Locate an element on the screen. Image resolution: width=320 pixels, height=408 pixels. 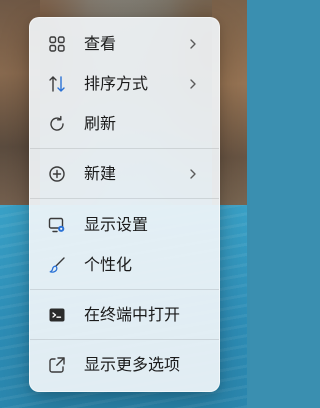
menu-item-display-settings: 显示设置 is located at coordinates (124, 225).